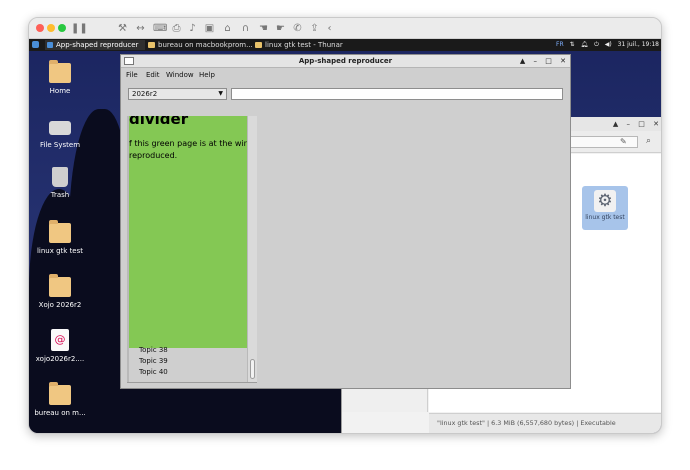 Image resolution: width=690 pixels, height=470 pixels. Describe the element at coordinates (585, 44) in the screenshot. I see `bell-icon: 🔔︎` at that location.